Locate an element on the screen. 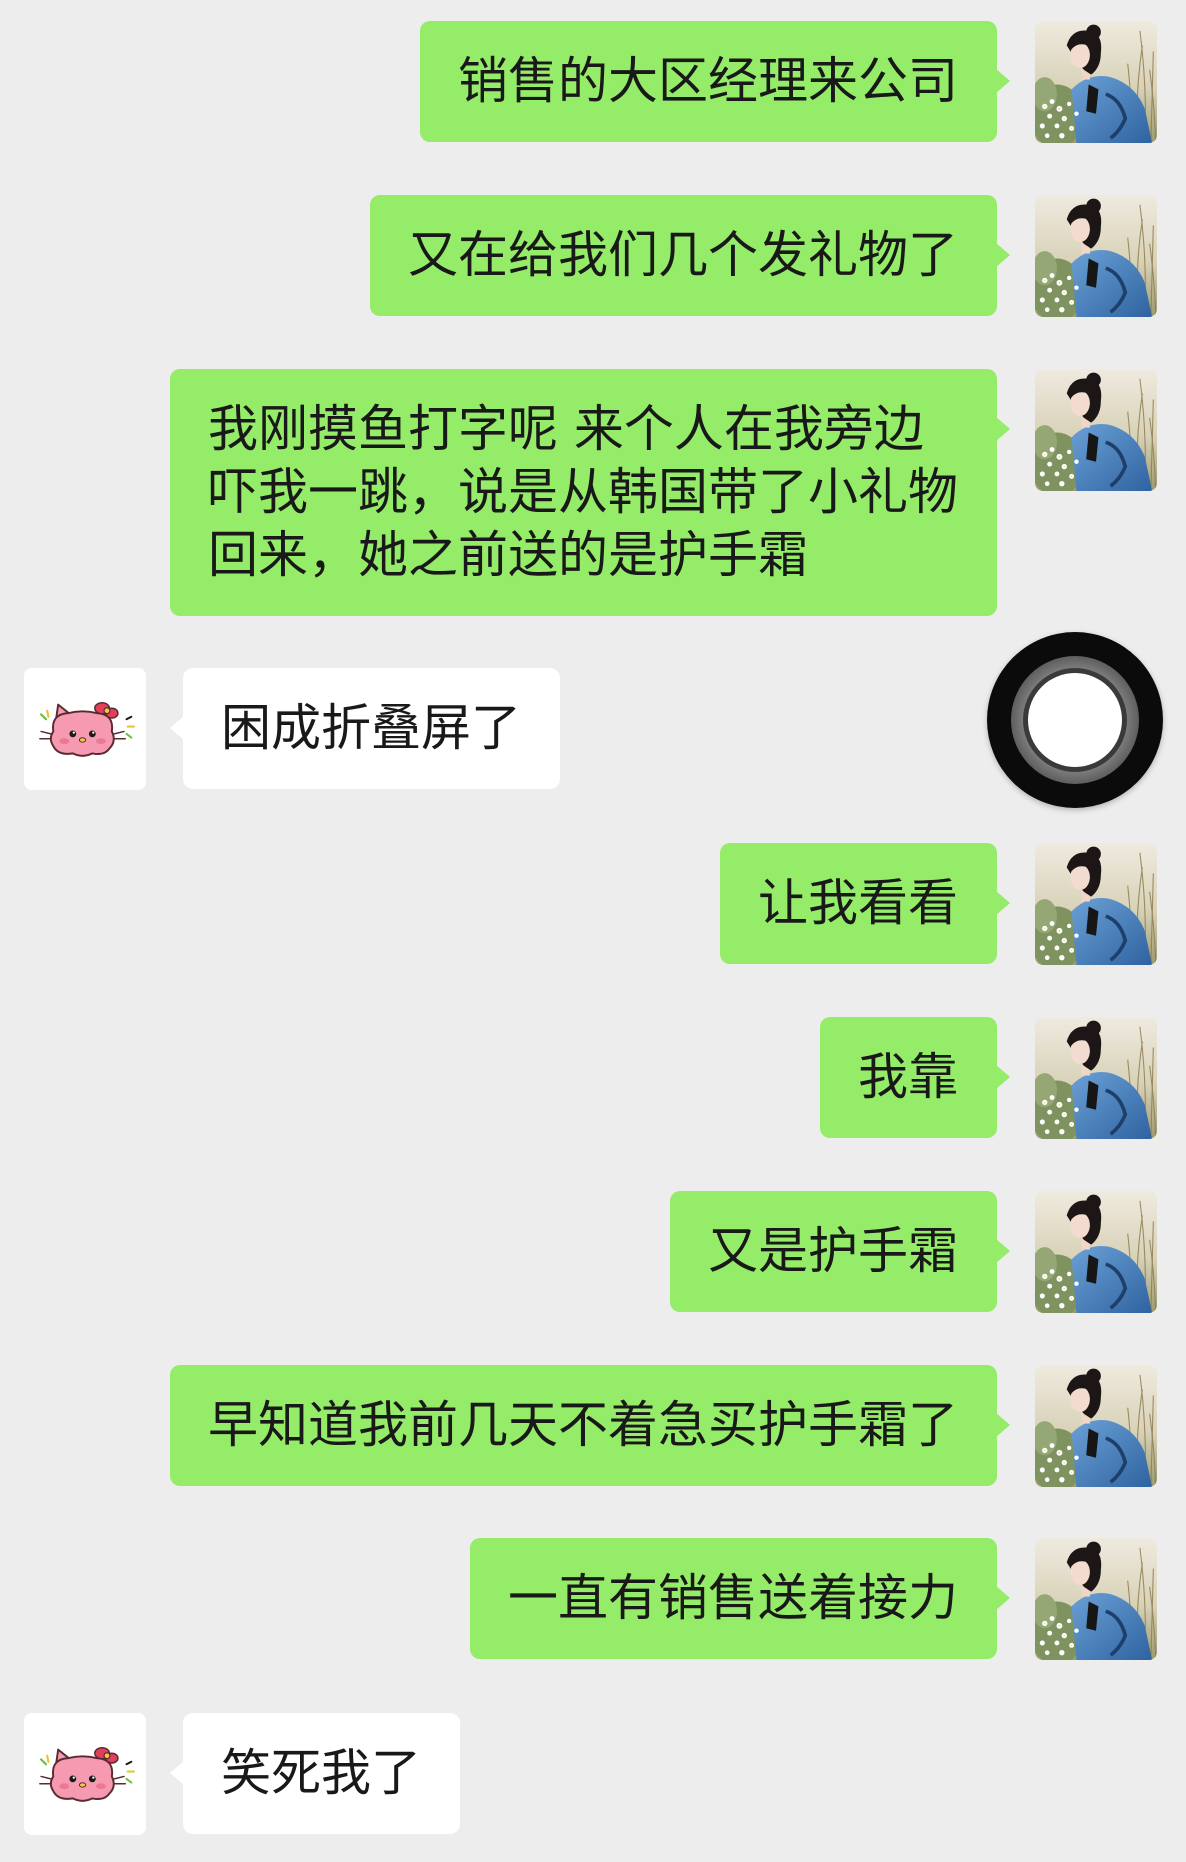 This screenshot has height=1862, width=1186. message-text: 让我看看 is located at coordinates (858, 903).